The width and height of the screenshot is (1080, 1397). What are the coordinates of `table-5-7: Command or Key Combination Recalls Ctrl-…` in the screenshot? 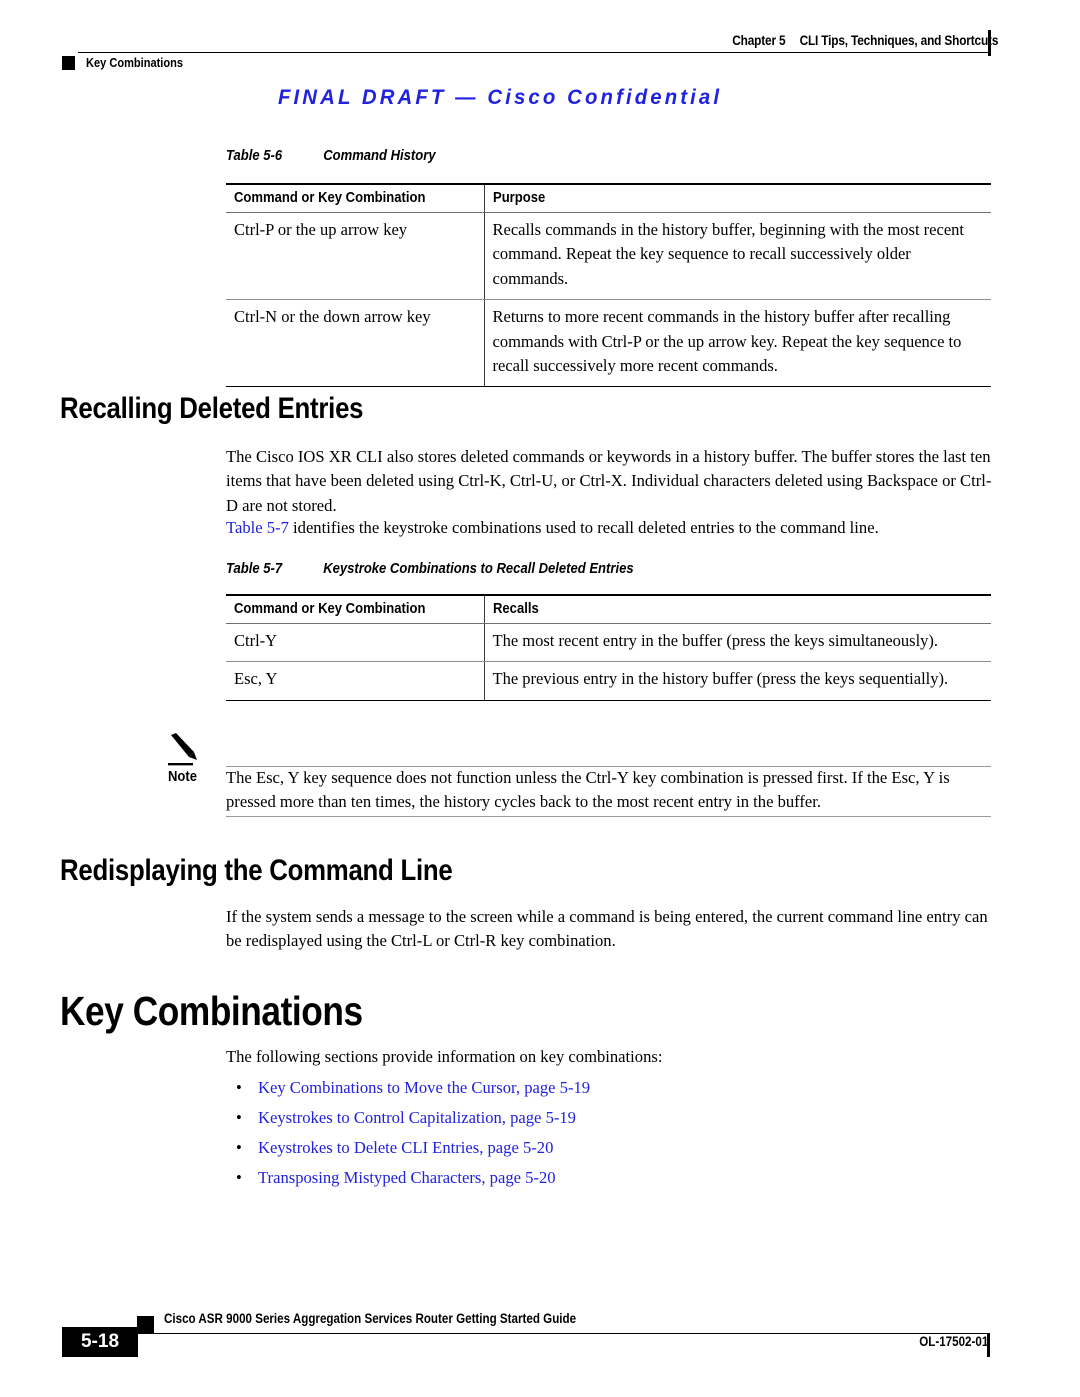 It's located at (608, 647).